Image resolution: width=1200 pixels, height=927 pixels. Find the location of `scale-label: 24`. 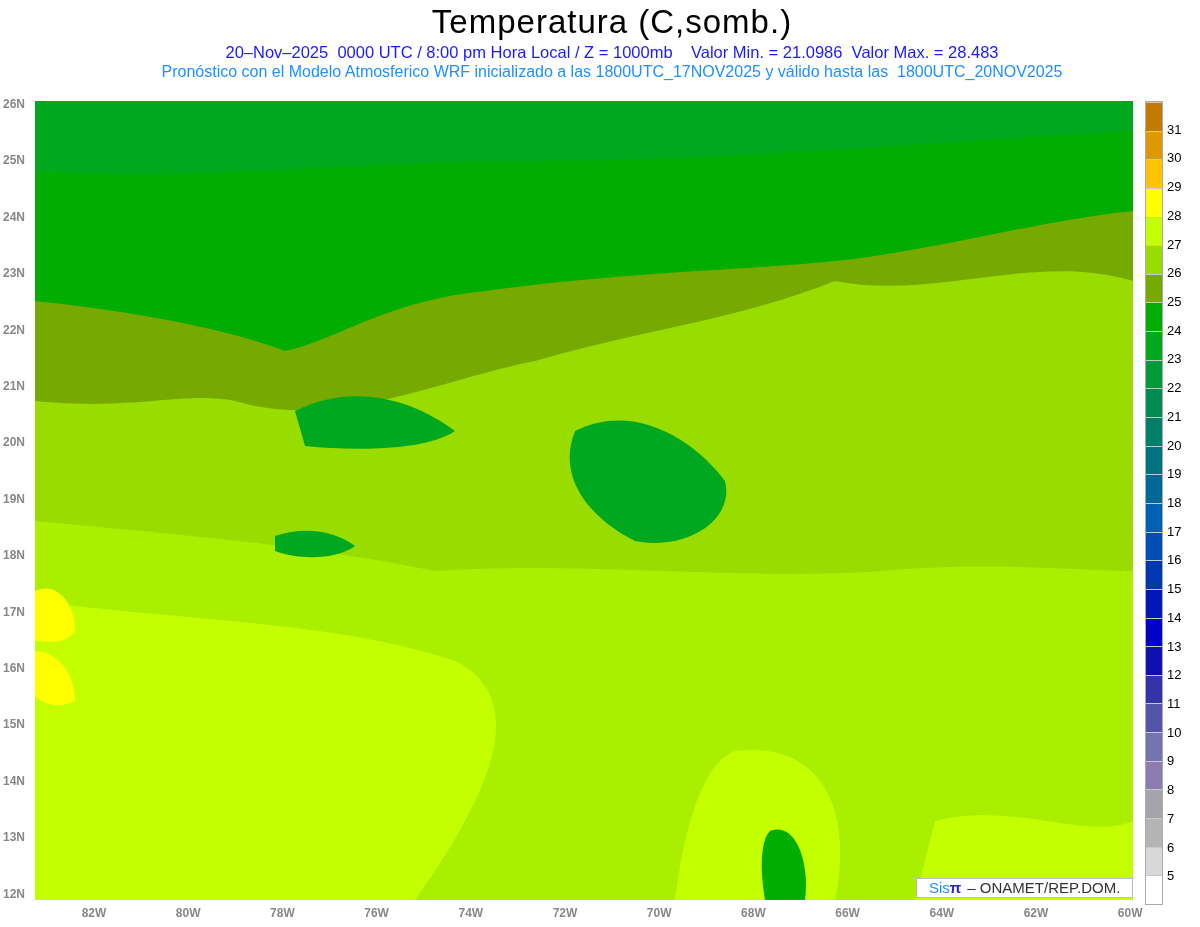

scale-label: 24 is located at coordinates (1174, 330).